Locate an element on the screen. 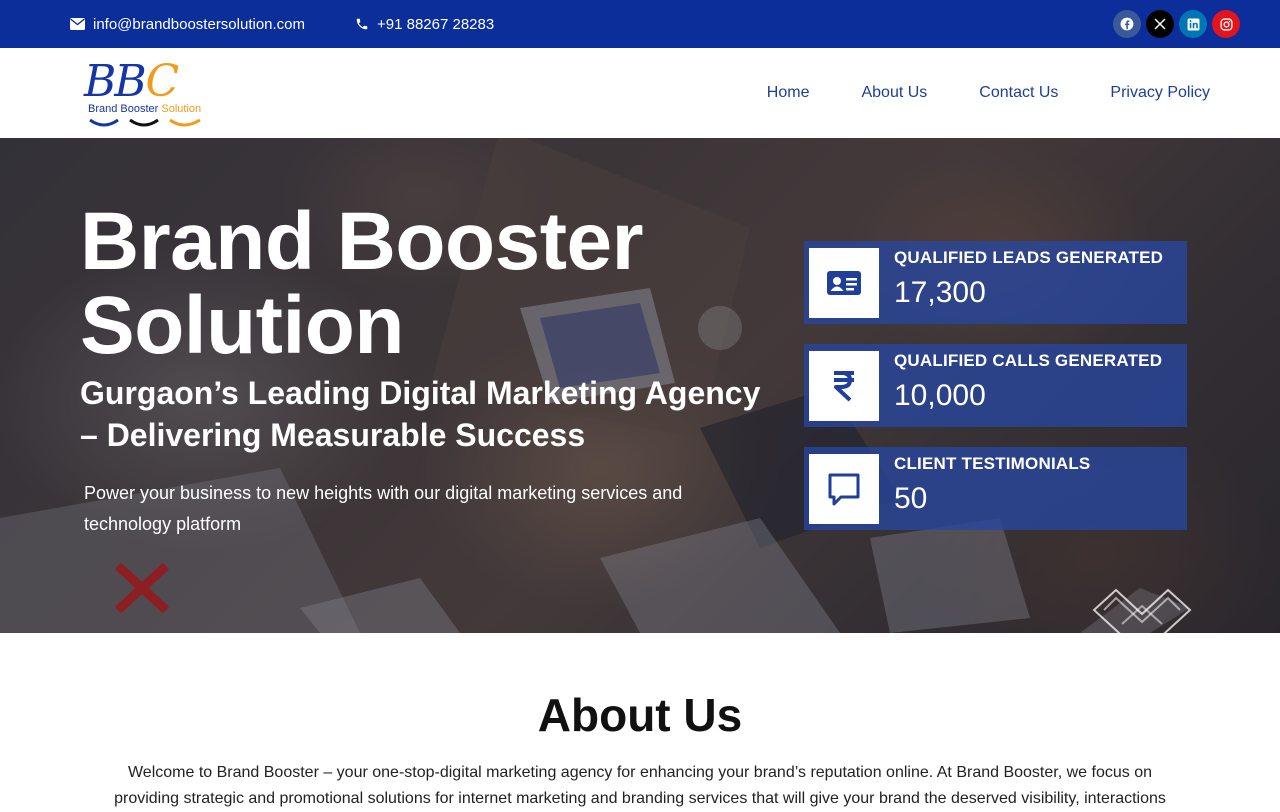  stat-testimonials: CLIENT TESTIMONIALS 50 is located at coordinates (995, 488).